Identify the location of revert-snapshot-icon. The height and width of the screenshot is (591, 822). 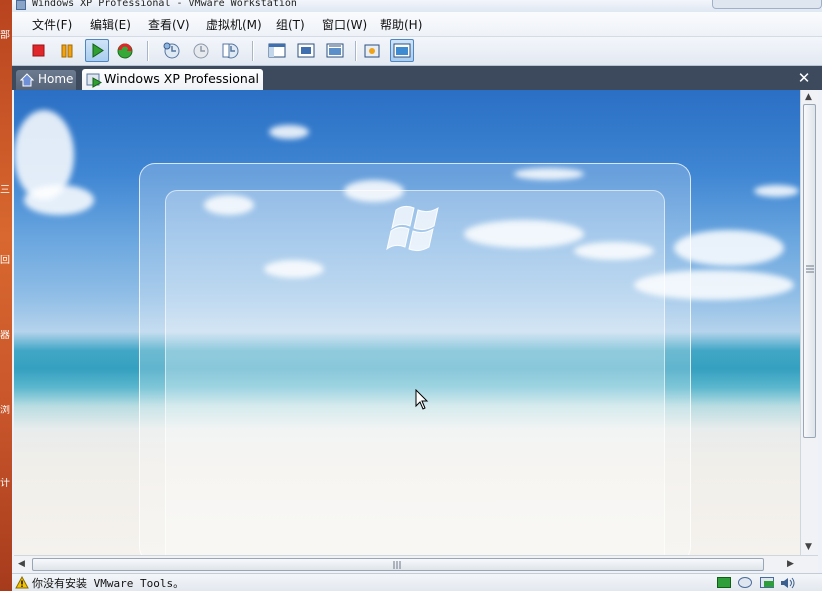
(201, 50).